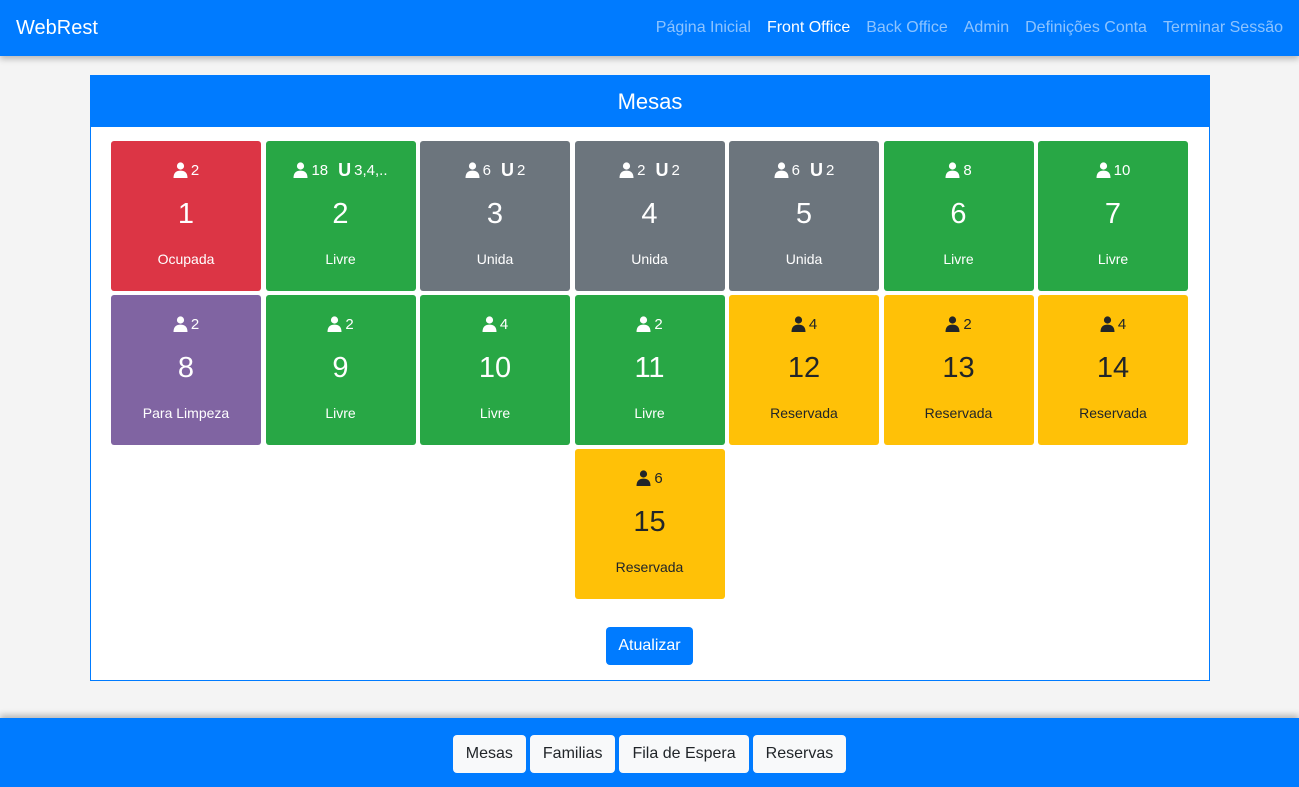  I want to click on table-tile: 8 6 Livre, so click(958, 216).